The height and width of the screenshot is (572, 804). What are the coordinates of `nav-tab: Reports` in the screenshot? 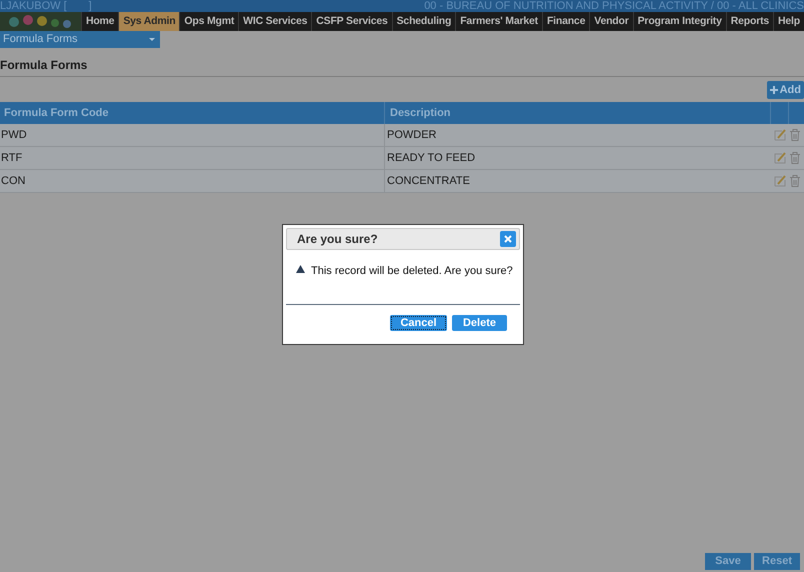 It's located at (750, 21).